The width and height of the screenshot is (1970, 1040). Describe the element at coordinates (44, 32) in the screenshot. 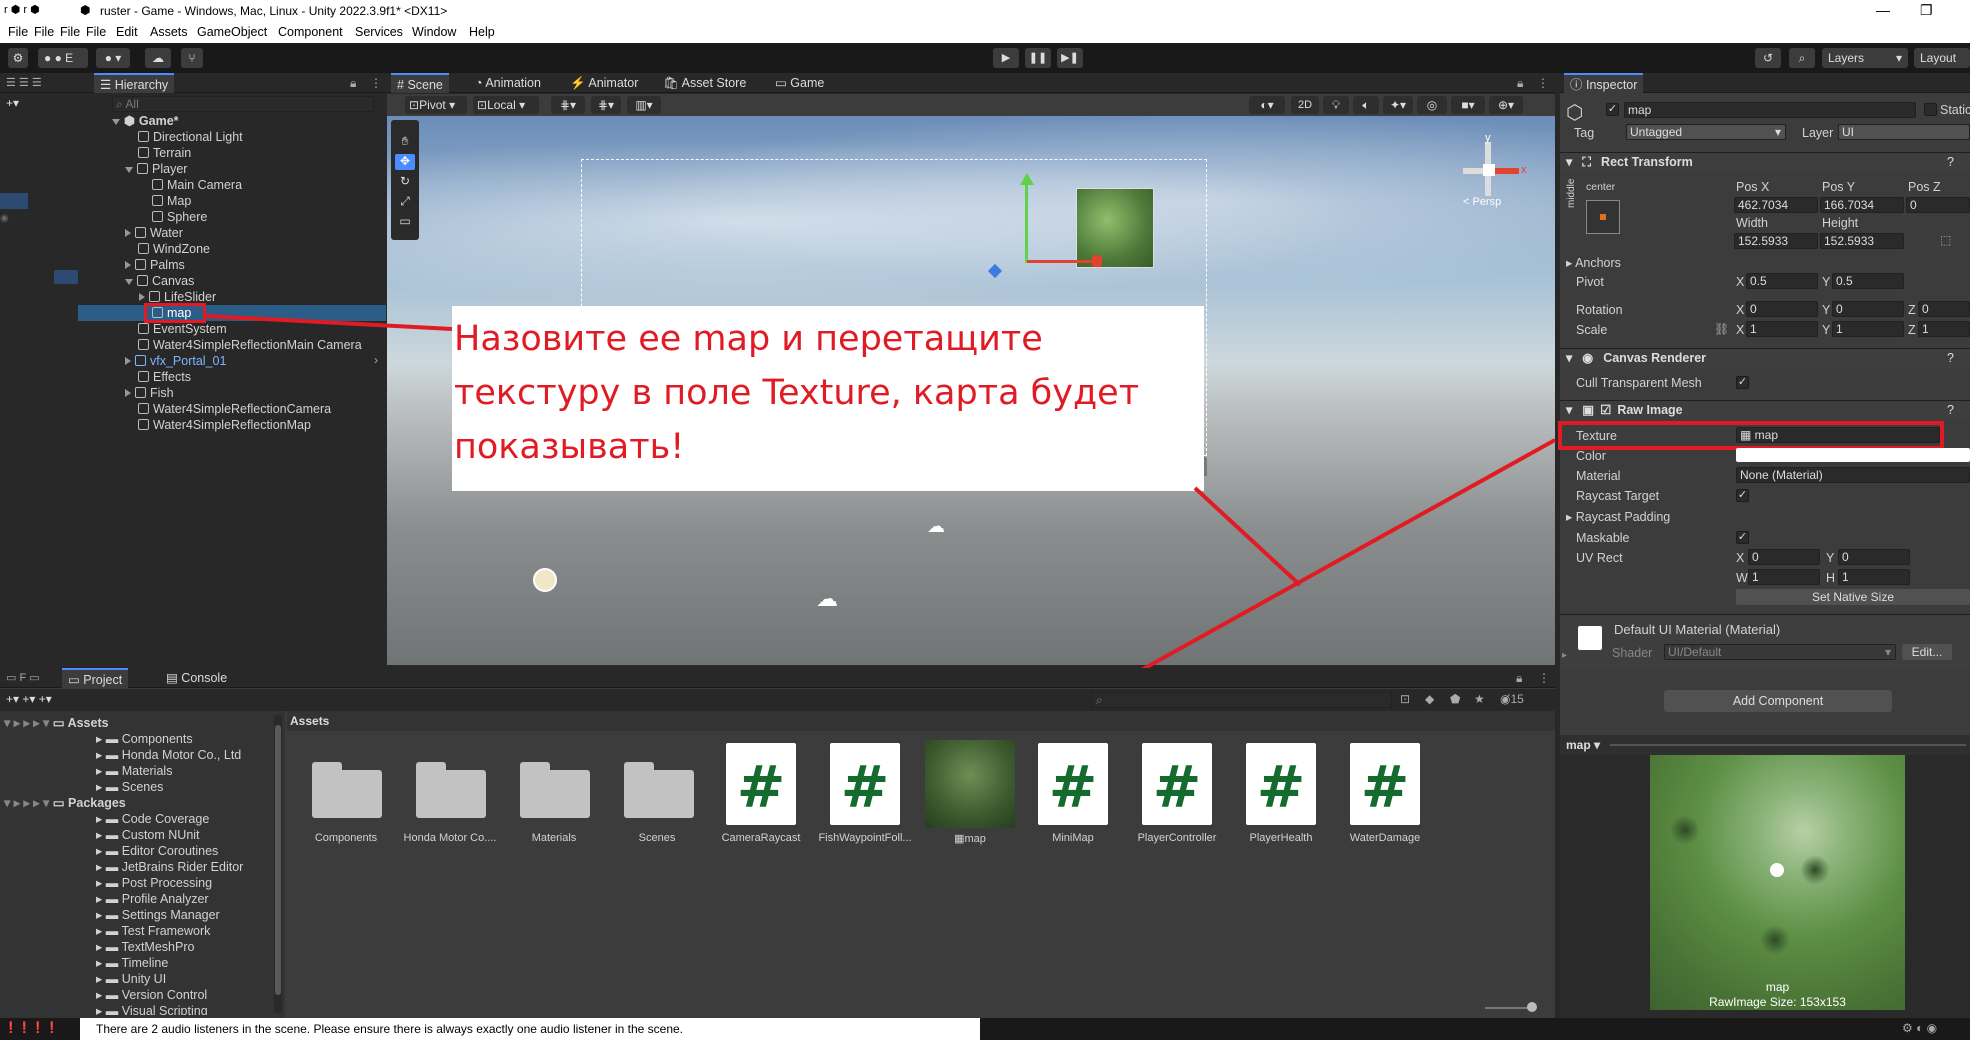

I see `menu-file-2: File` at that location.